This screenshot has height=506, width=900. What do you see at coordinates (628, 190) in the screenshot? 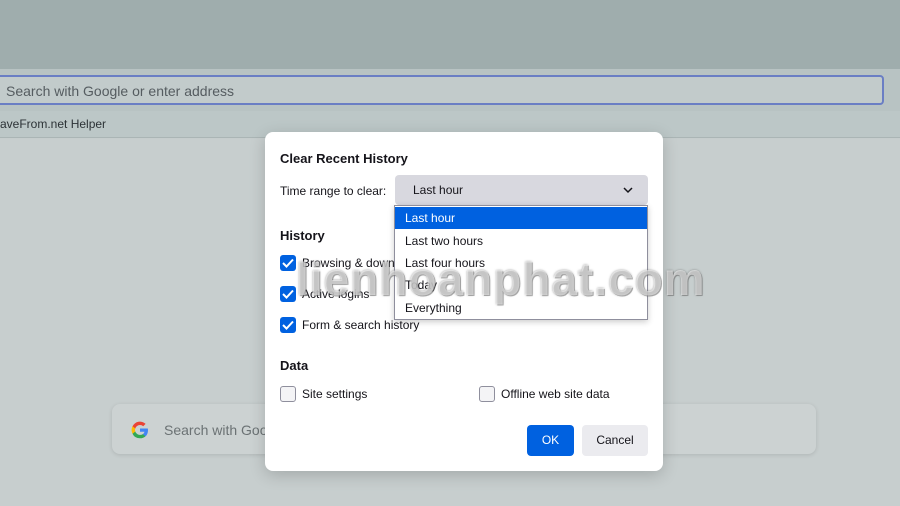
I see `chevron-down-icon` at bounding box center [628, 190].